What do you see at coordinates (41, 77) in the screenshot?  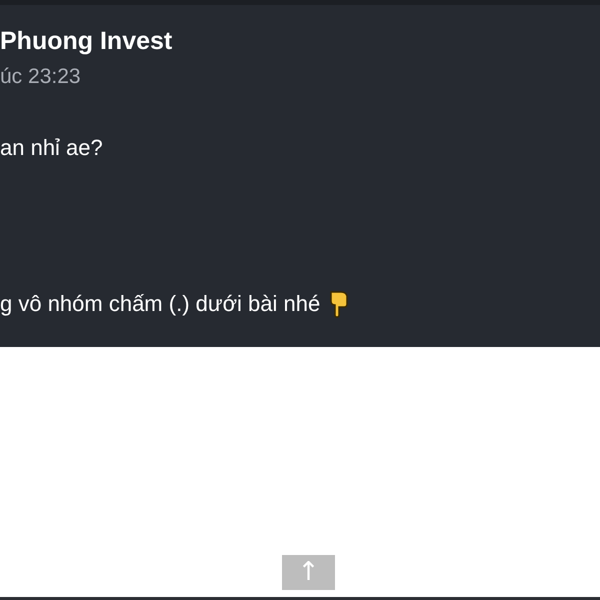 I see `post-time: úc 23:23` at bounding box center [41, 77].